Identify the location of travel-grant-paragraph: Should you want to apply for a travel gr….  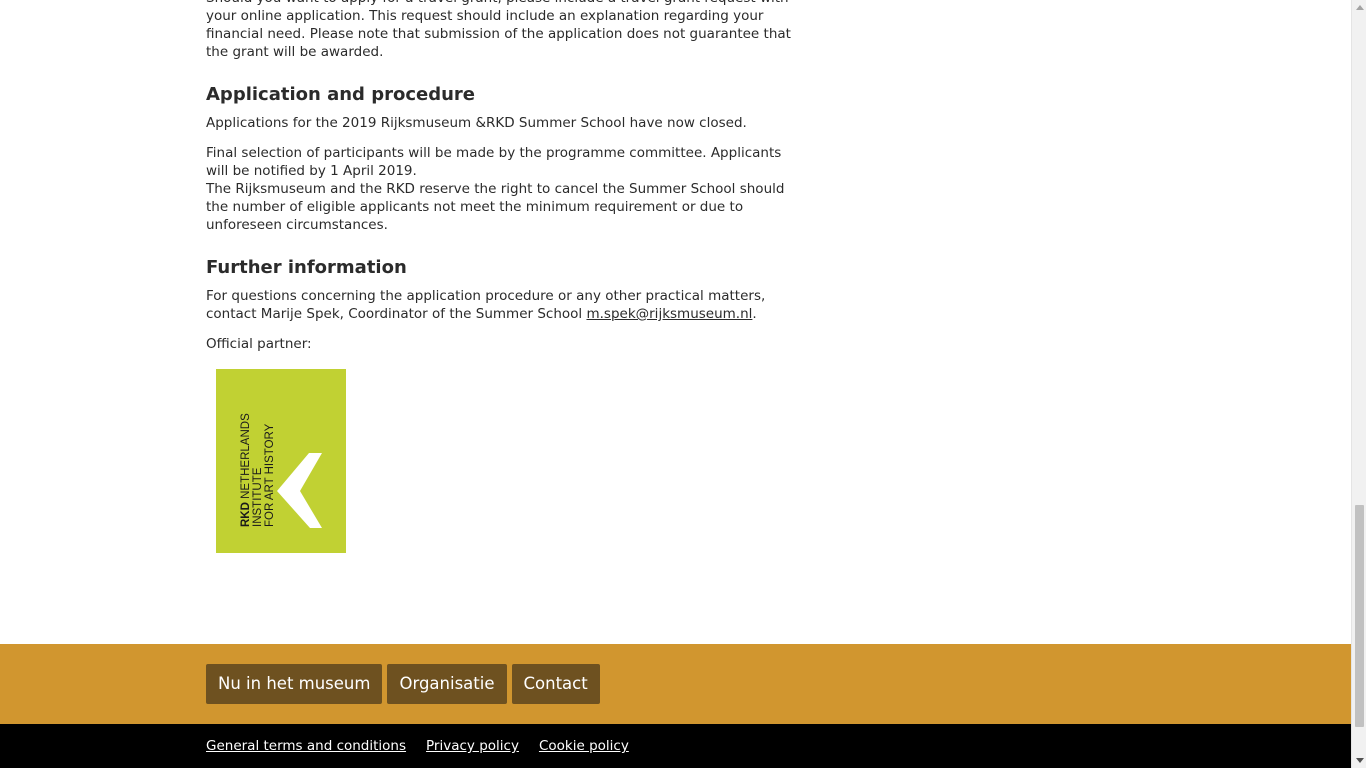
(498, 30).